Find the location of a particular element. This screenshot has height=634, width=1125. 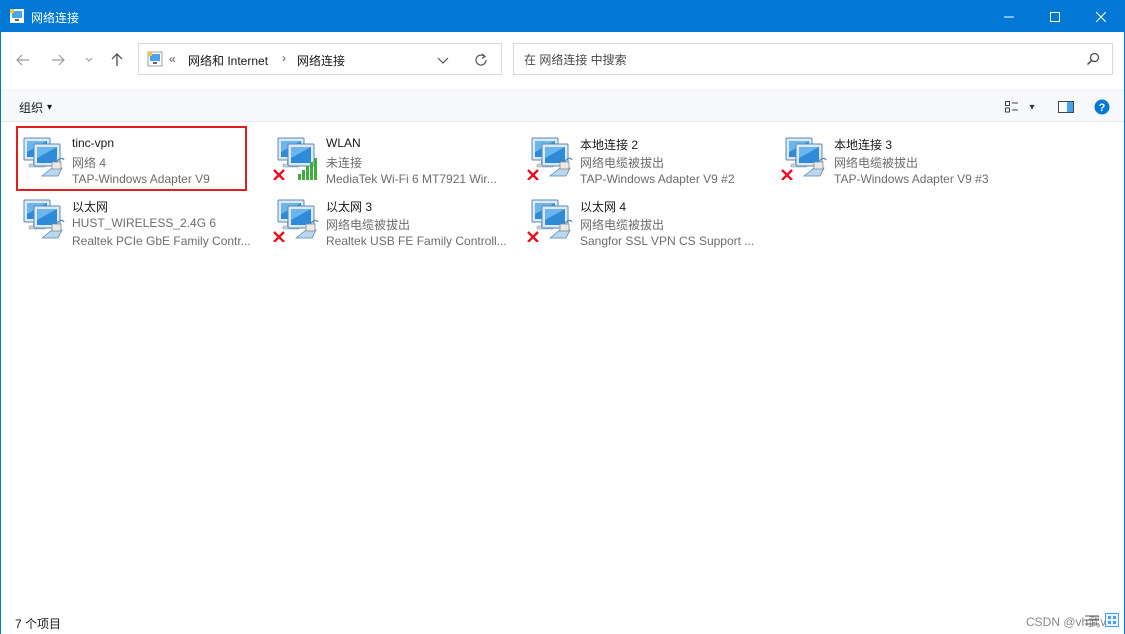

help-icon: ? is located at coordinates (1102, 107).